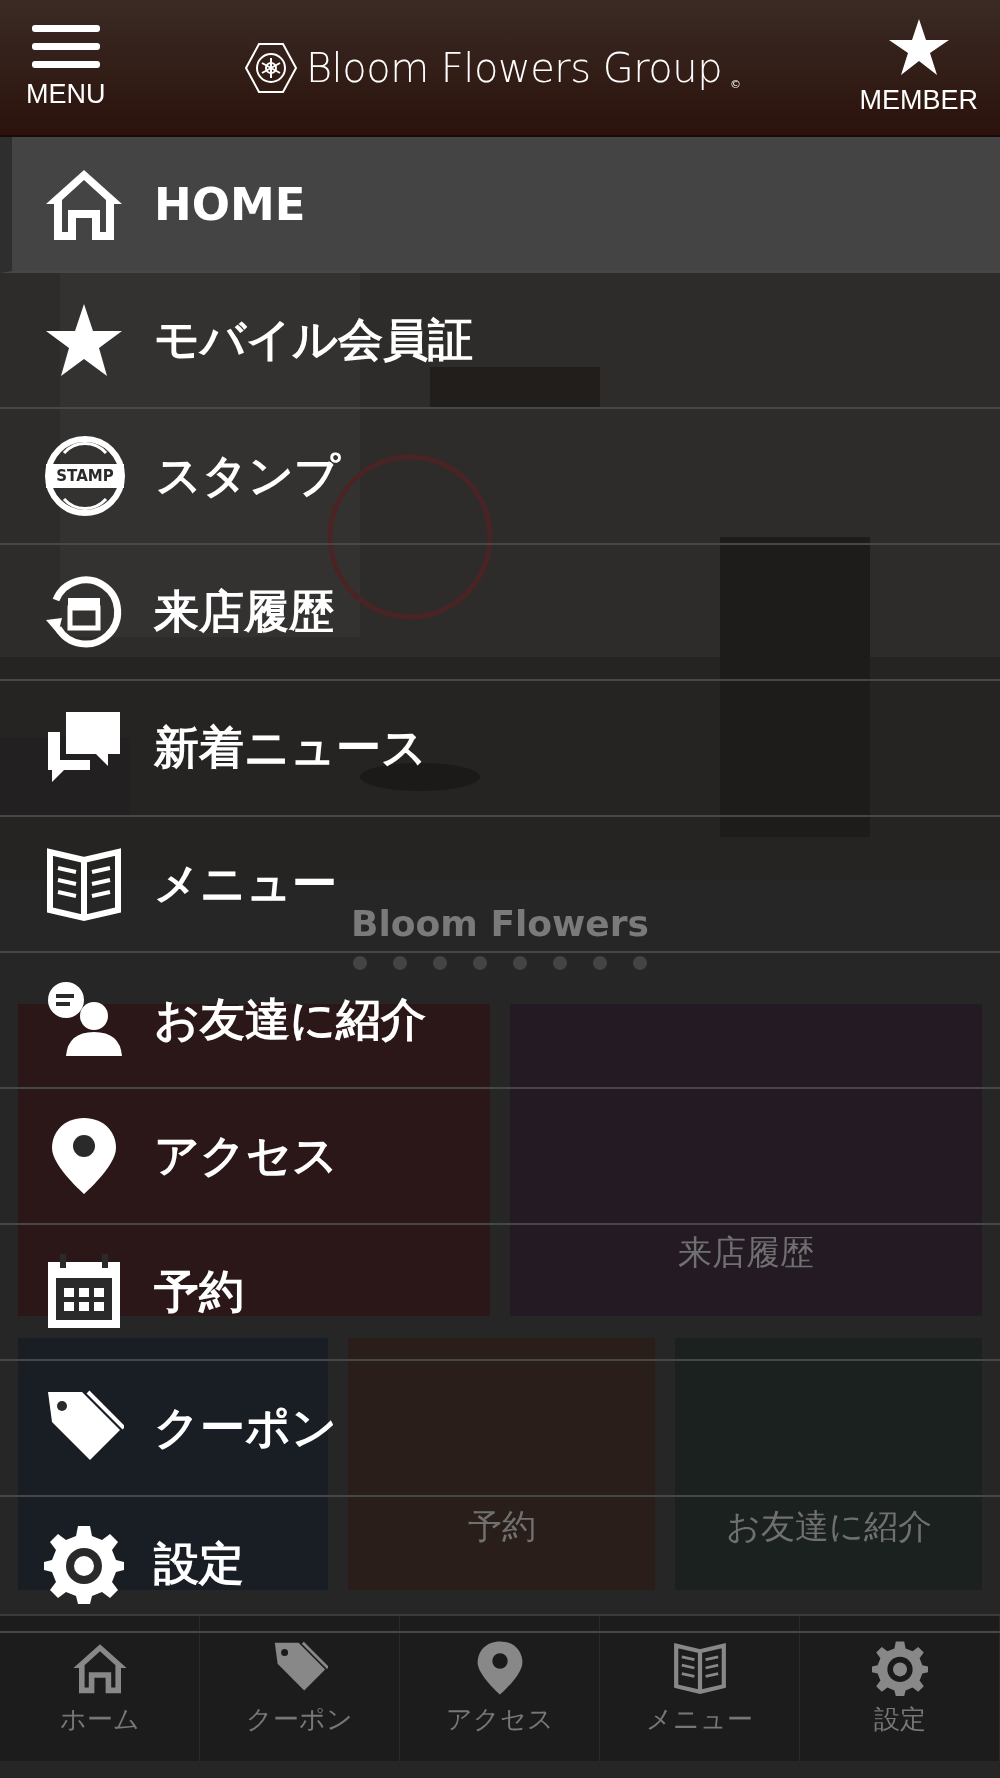  Describe the element at coordinates (300, 1688) in the screenshot. I see `tab-item: クーポン` at that location.